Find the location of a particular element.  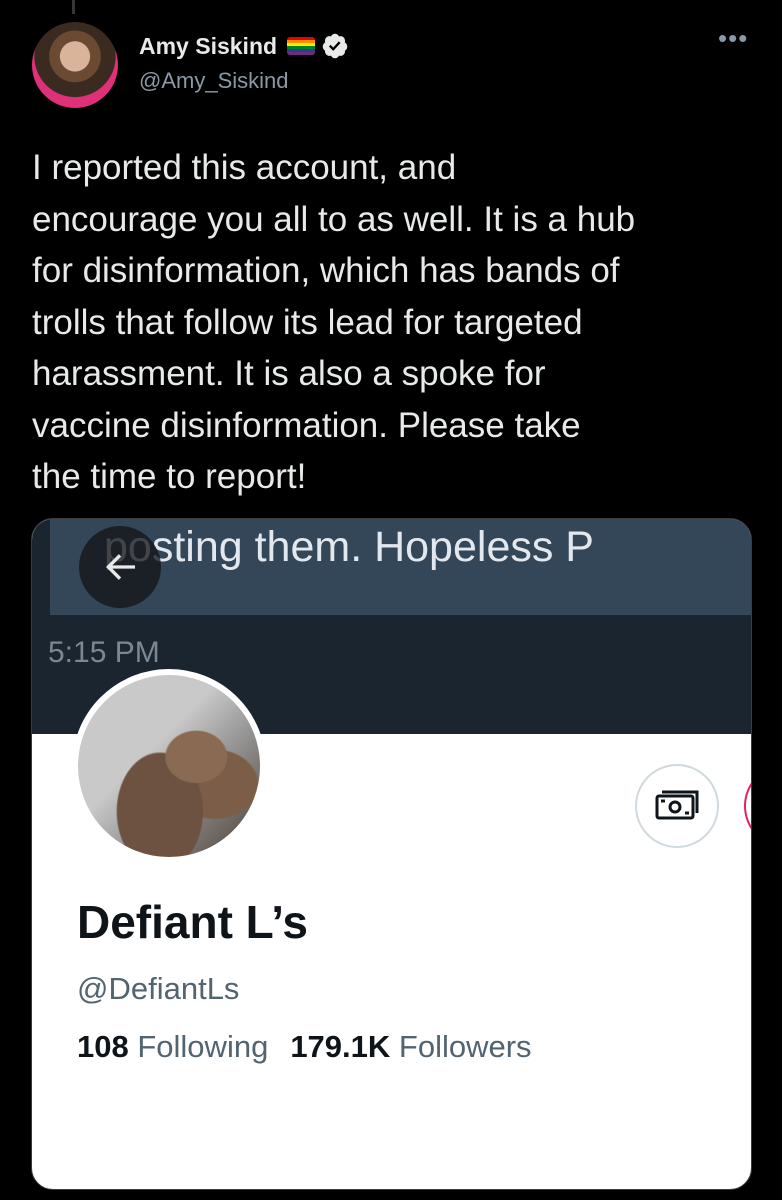

banner-timestamp: 5:15 PM is located at coordinates (104, 652).